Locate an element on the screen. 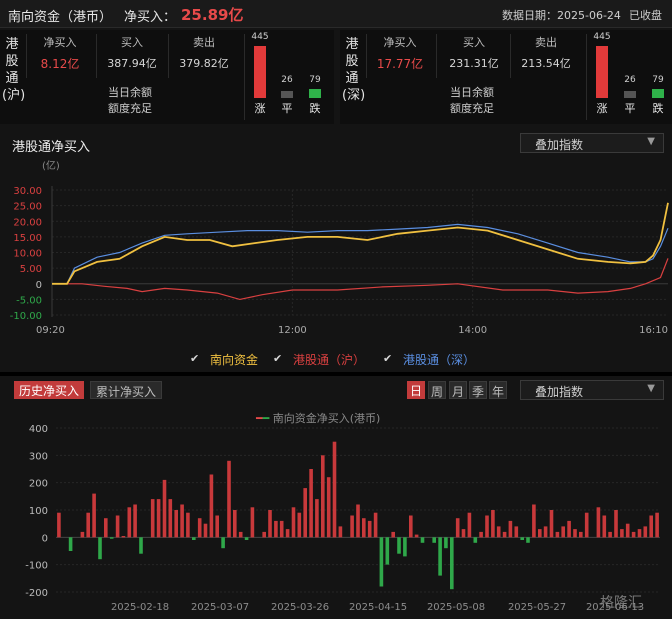  y-tick-label: 0 is located at coordinates (45, 538).